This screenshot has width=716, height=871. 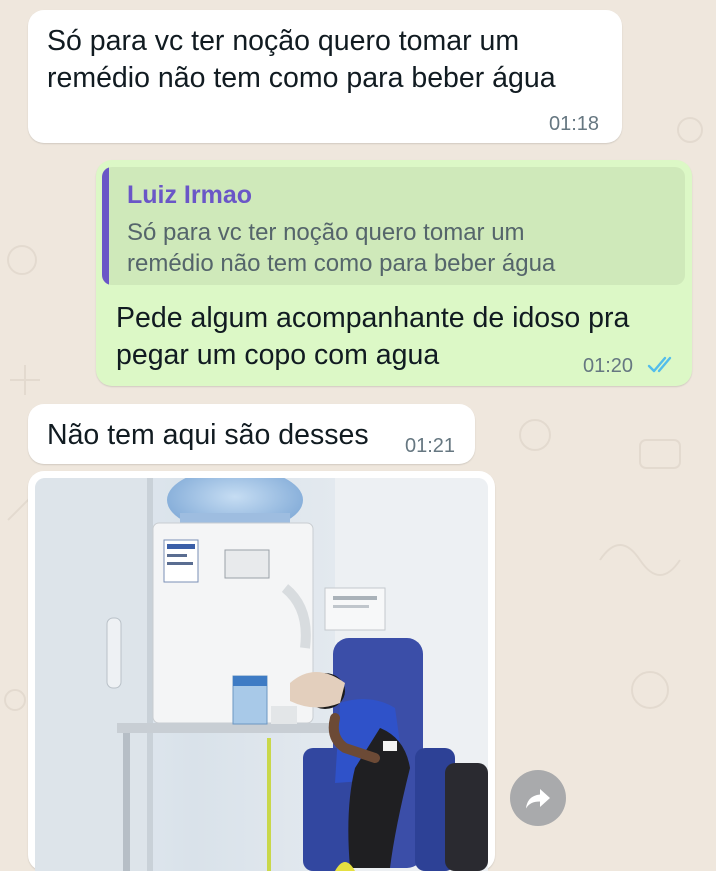 What do you see at coordinates (326, 232) in the screenshot?
I see `quoted-text-line: Só para vc ter noção quero tomar um` at bounding box center [326, 232].